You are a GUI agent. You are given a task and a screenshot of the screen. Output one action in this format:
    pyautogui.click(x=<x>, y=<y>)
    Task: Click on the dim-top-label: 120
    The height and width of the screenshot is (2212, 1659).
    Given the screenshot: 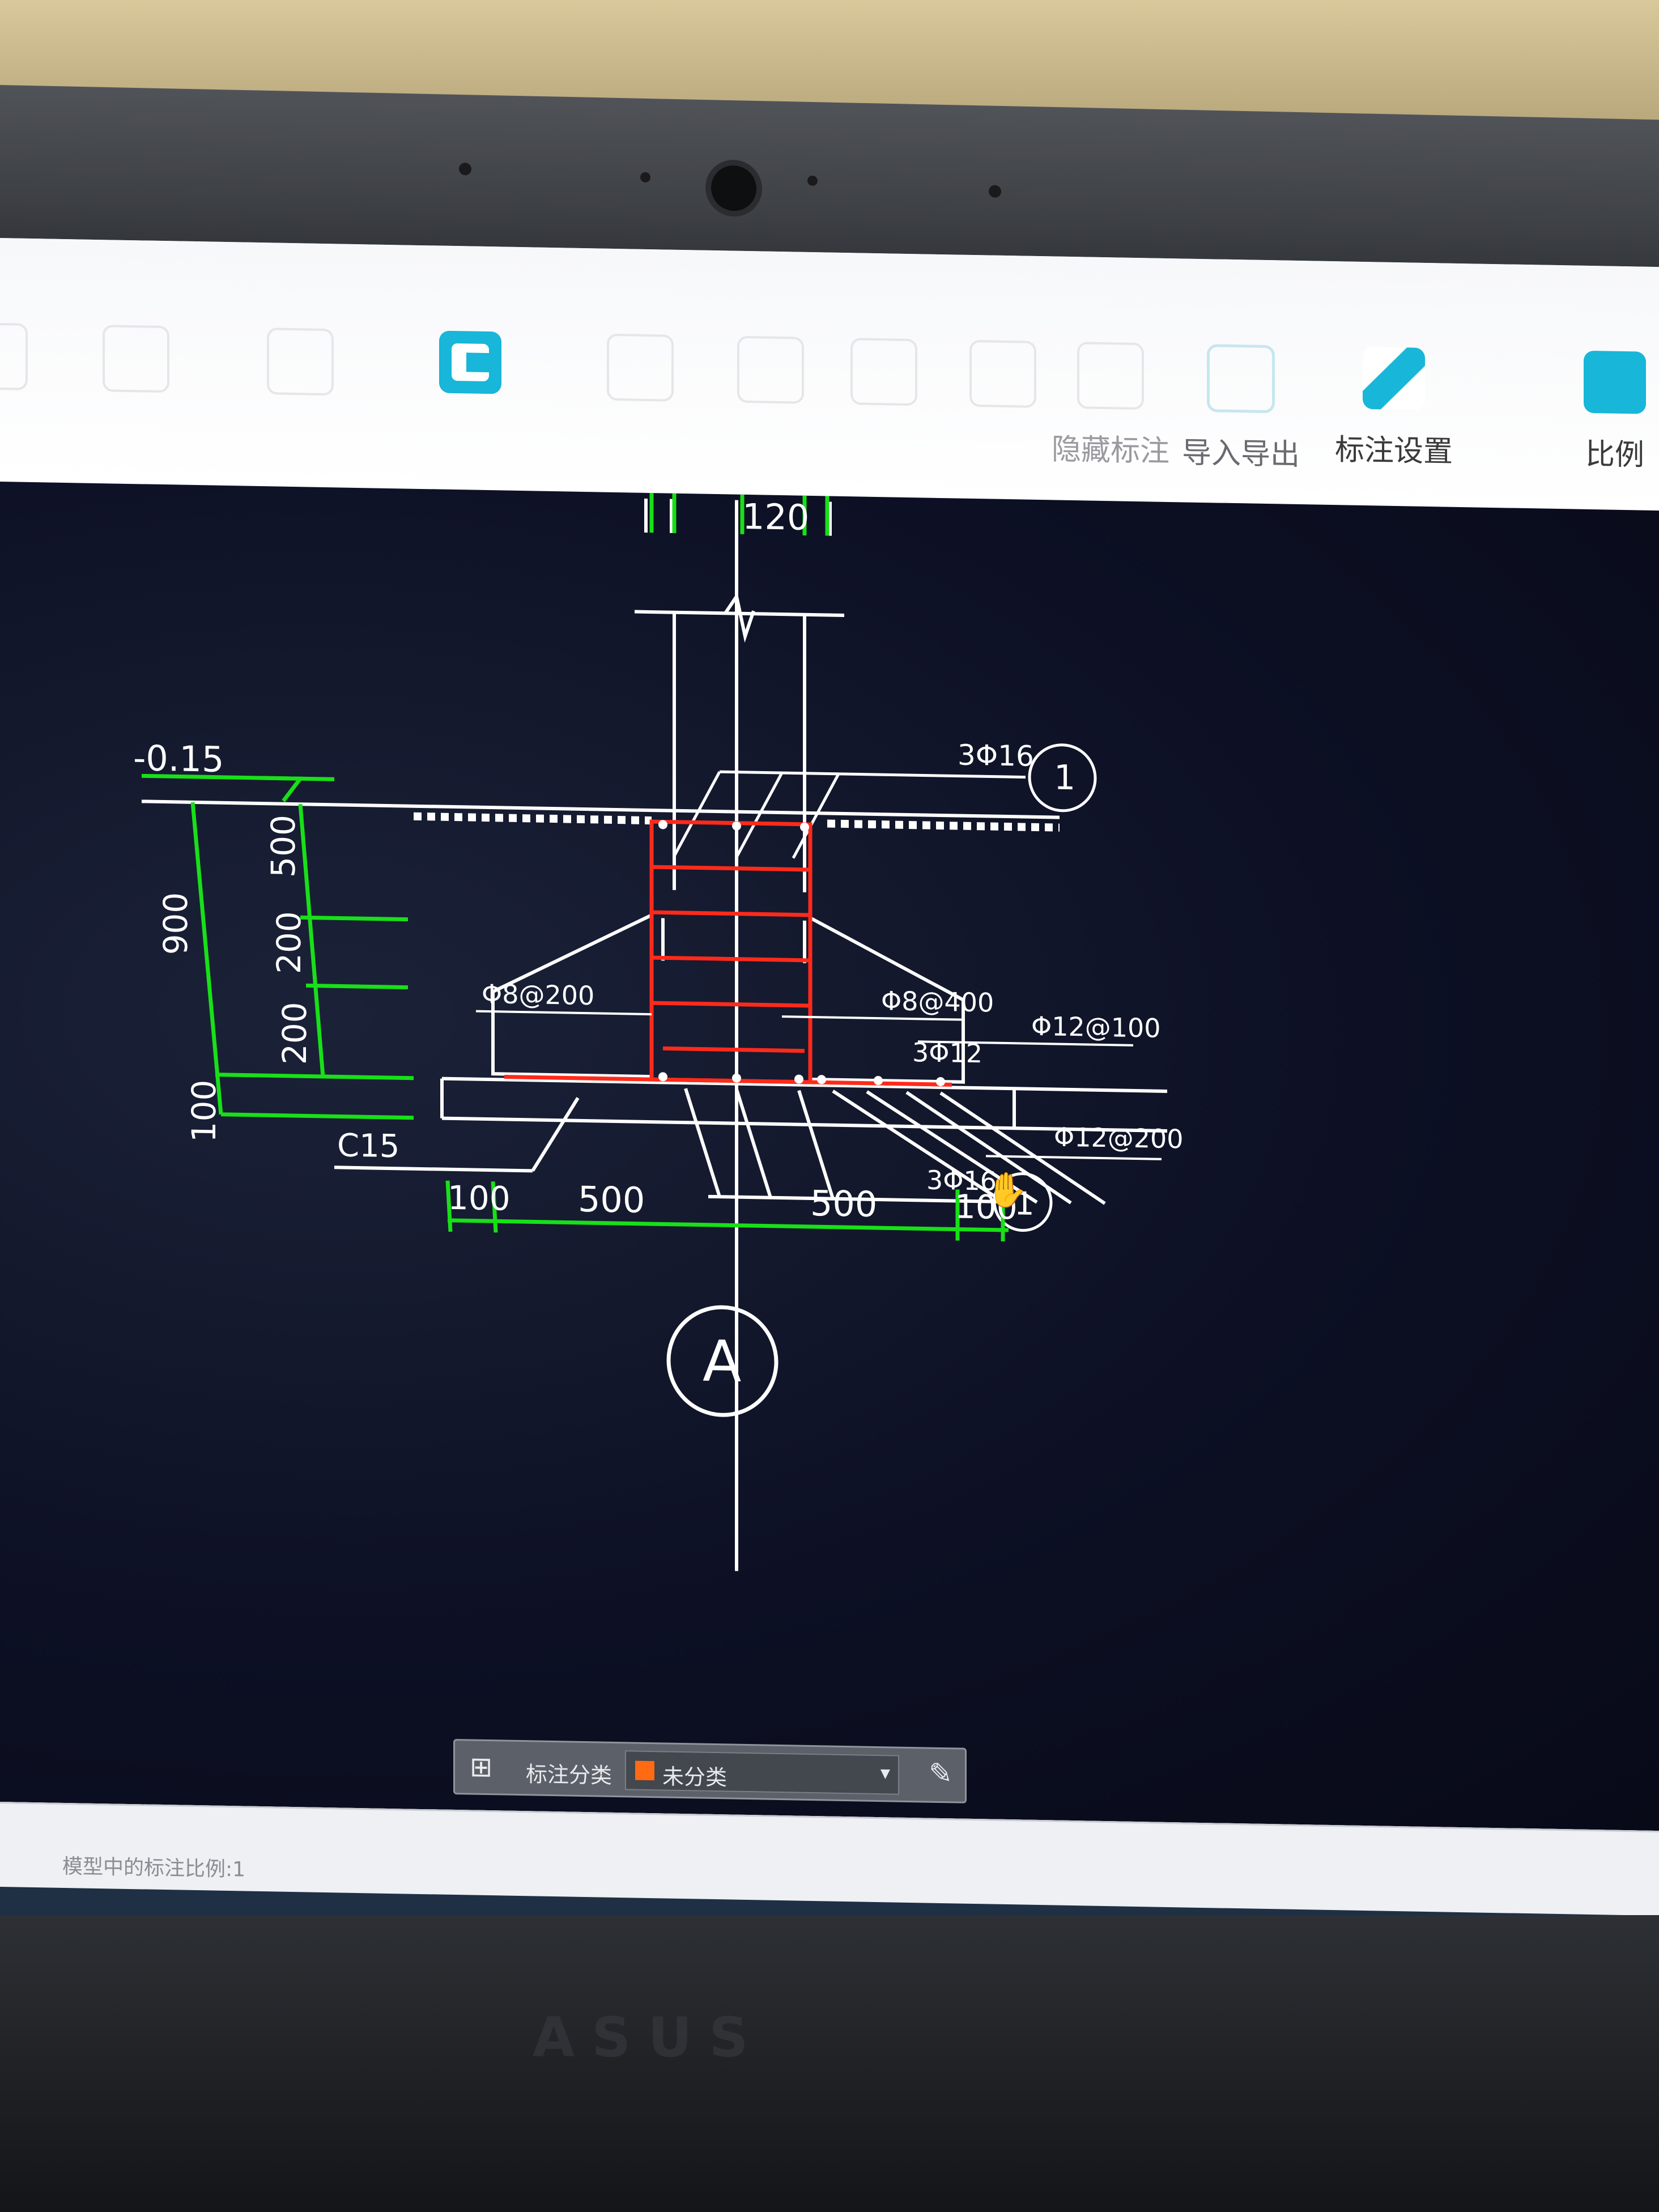 What is the action you would take?
    pyautogui.click(x=775, y=517)
    